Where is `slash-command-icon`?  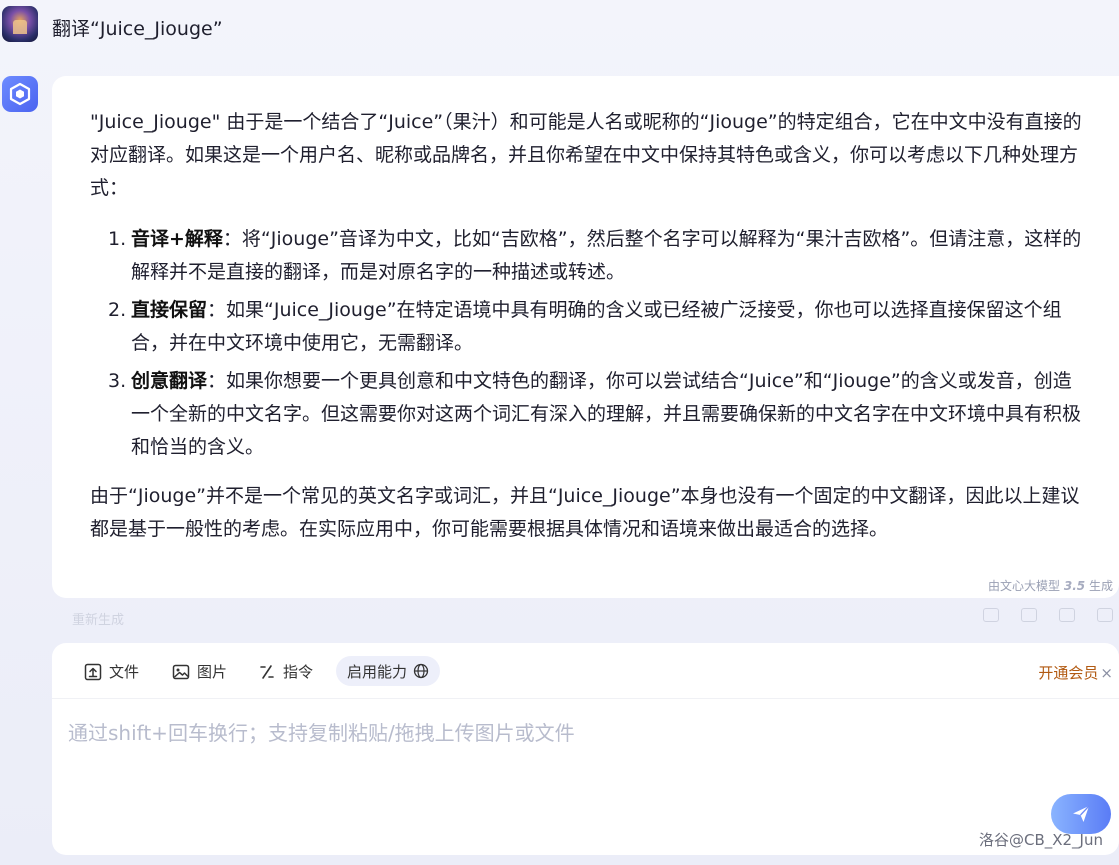 slash-command-icon is located at coordinates (267, 671).